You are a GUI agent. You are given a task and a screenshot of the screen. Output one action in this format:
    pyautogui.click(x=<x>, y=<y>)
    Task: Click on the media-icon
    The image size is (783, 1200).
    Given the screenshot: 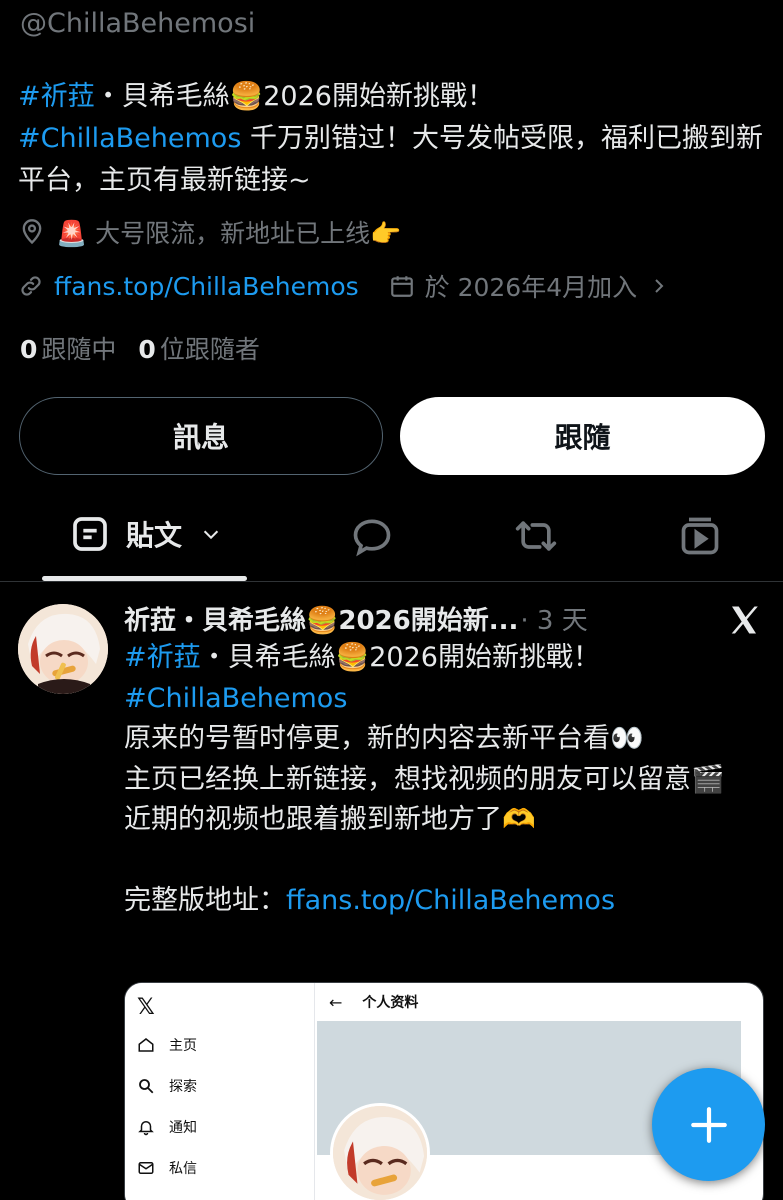 What is the action you would take?
    pyautogui.click(x=700, y=536)
    